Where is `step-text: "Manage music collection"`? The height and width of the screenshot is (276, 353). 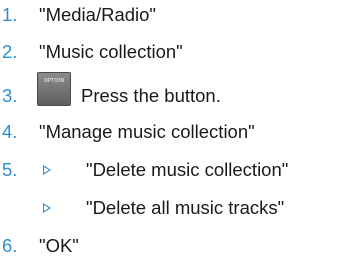
step-text: "Manage music collection" is located at coordinates (147, 131).